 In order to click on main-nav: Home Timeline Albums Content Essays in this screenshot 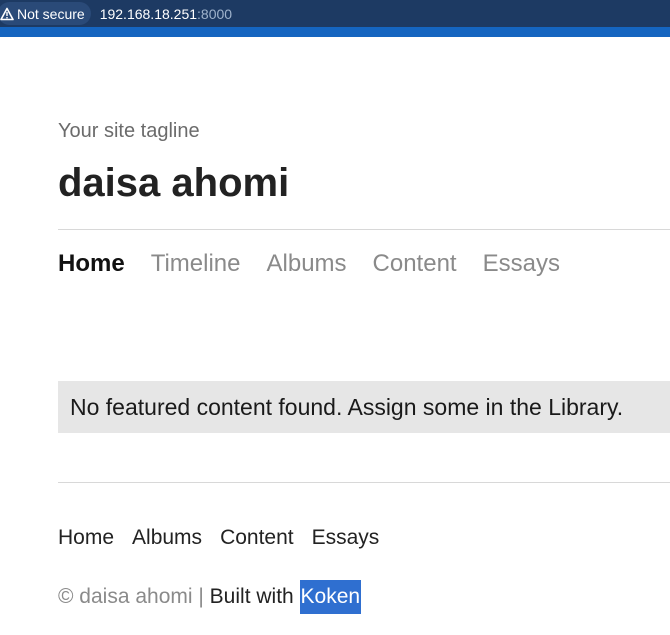, I will do `click(322, 264)`.